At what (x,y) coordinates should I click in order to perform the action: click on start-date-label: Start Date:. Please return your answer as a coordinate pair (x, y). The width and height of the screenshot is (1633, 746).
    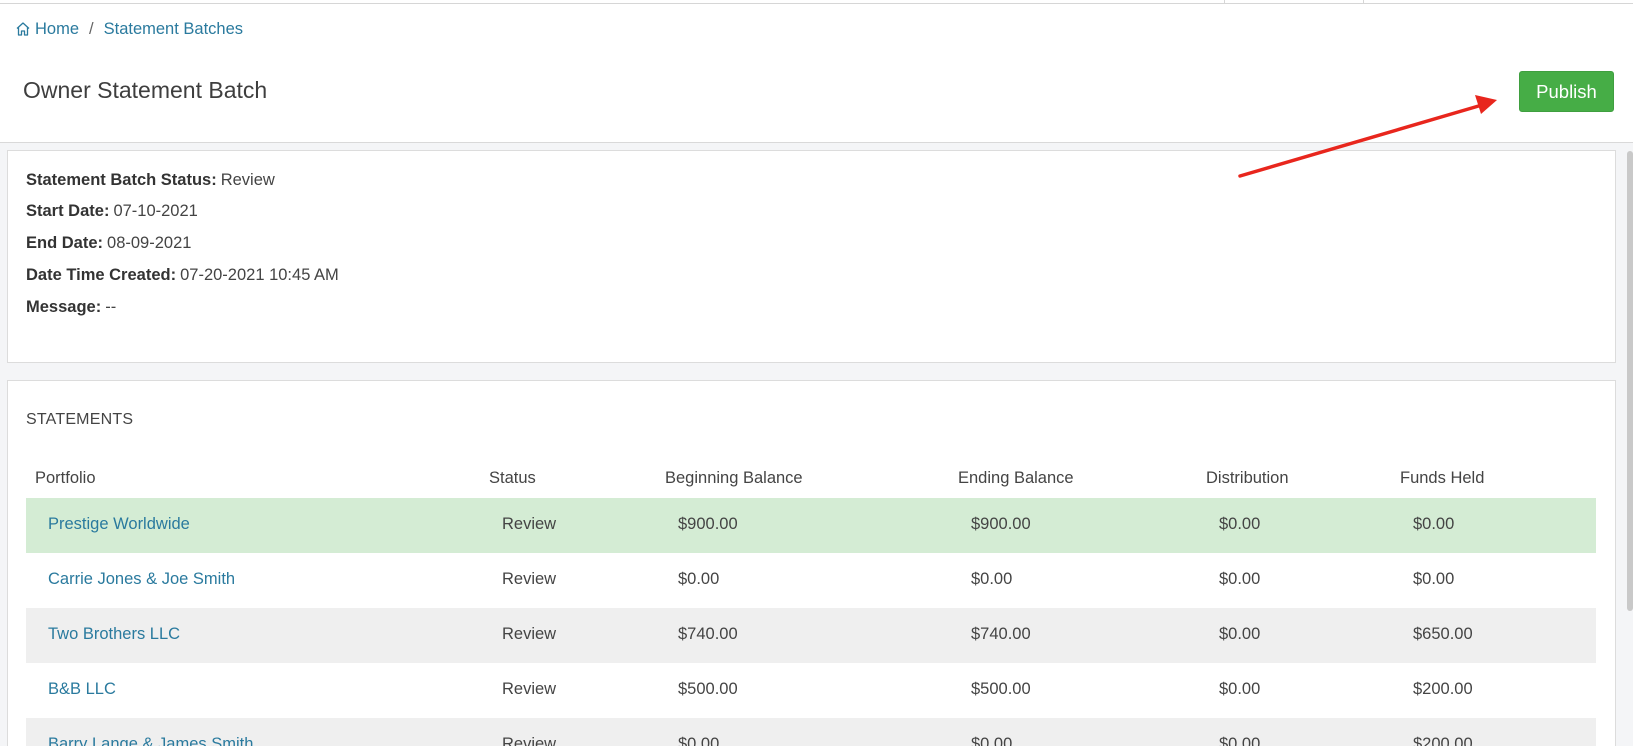
    Looking at the image, I should click on (68, 211).